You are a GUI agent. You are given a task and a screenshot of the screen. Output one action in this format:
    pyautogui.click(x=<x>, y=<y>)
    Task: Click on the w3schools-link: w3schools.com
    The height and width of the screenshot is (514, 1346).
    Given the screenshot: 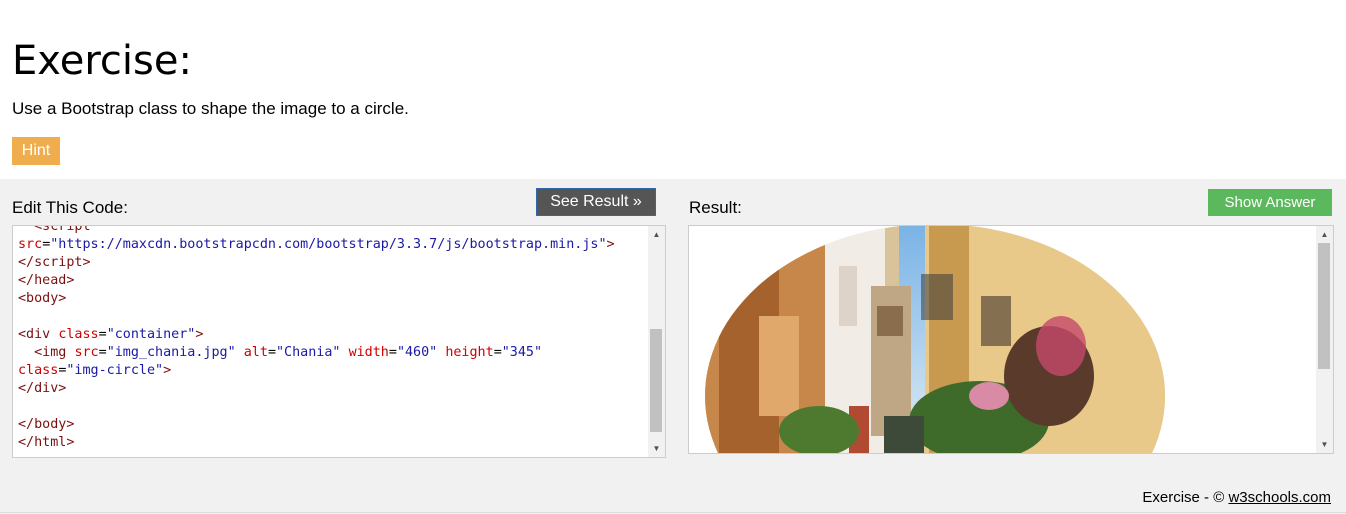 What is the action you would take?
    pyautogui.click(x=1279, y=497)
    